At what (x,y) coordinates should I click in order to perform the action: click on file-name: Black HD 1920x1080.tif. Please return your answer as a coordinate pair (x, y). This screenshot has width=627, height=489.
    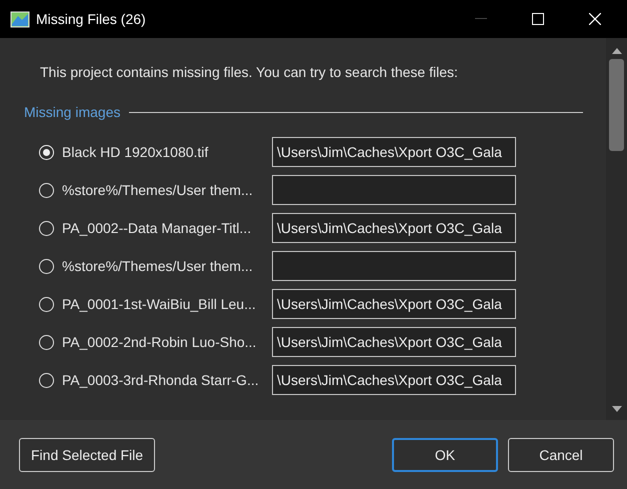
    Looking at the image, I should click on (136, 152).